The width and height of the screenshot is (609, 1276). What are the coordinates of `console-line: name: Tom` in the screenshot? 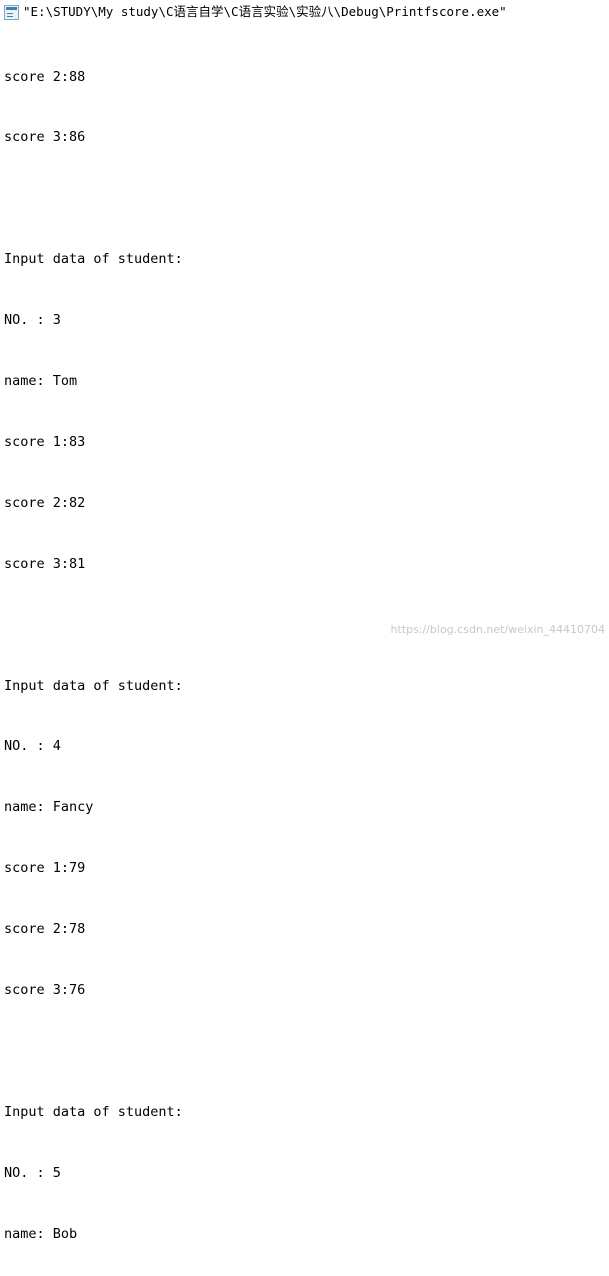 It's located at (41, 381).